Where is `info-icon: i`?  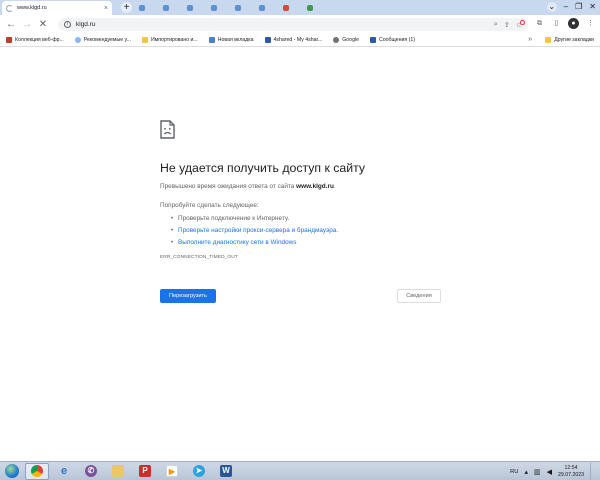 info-icon: i is located at coordinates (67, 24).